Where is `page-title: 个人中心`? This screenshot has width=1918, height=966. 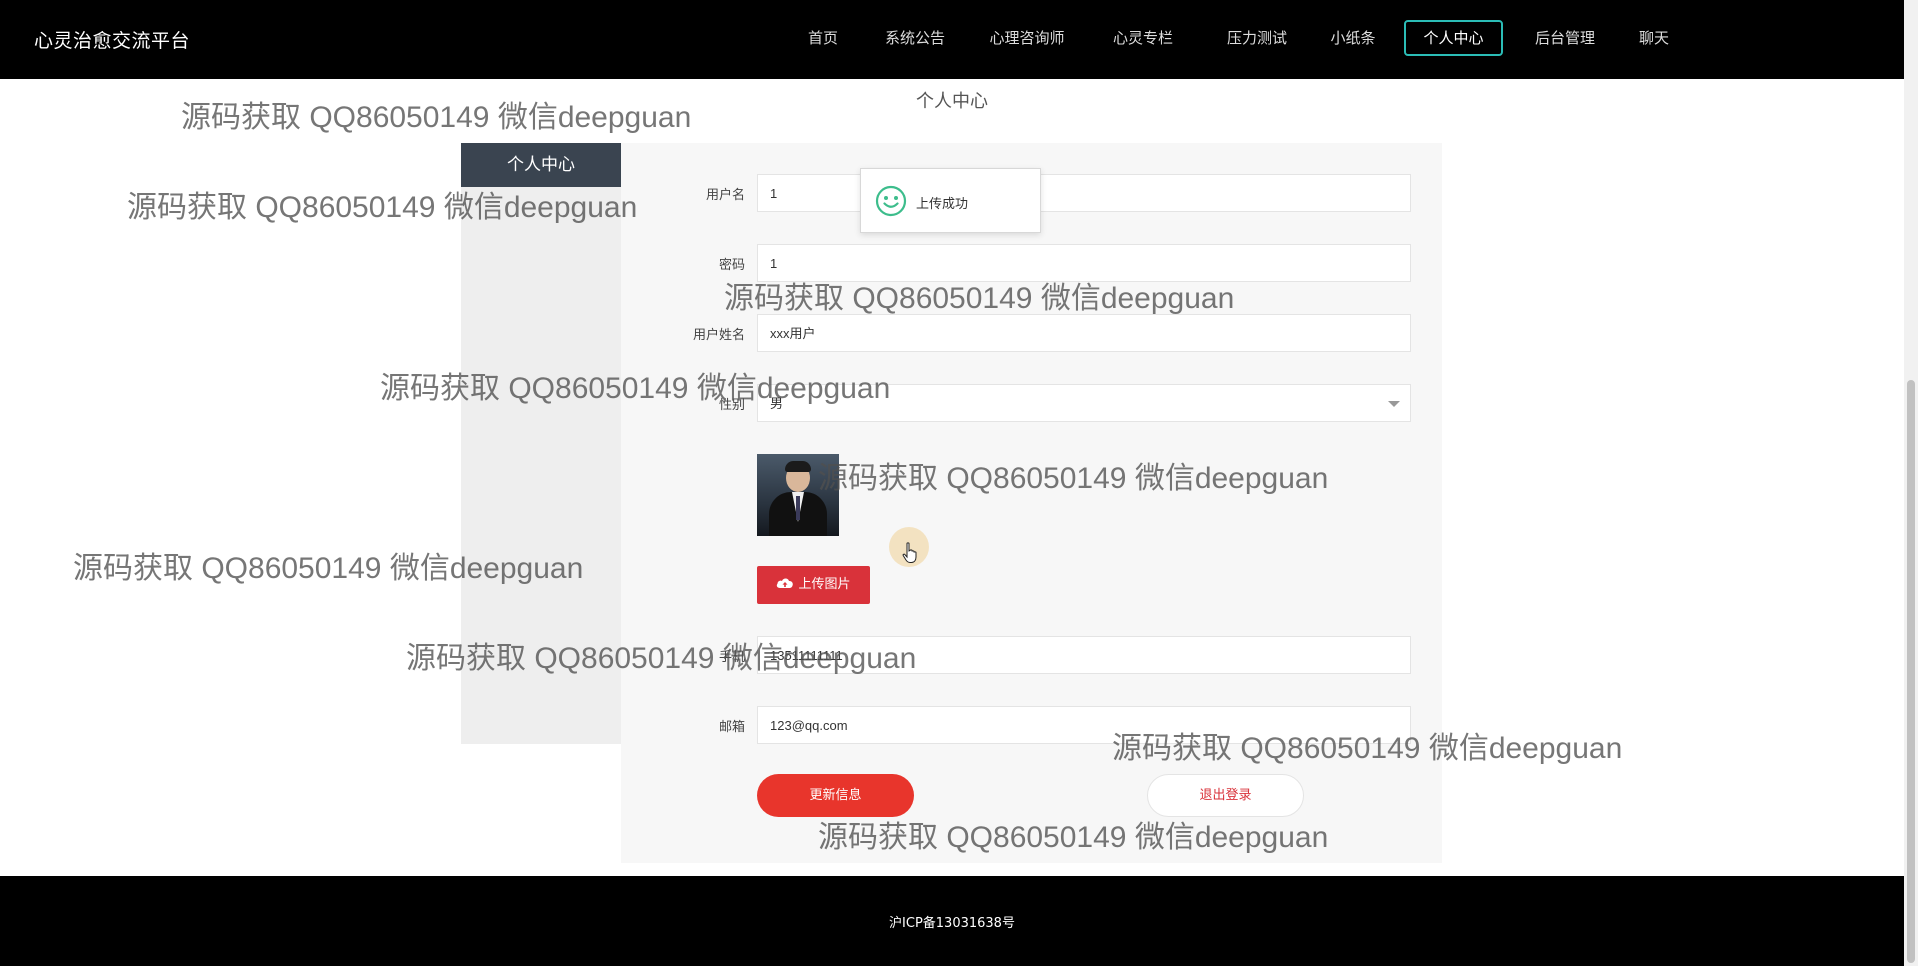
page-title: 个人中心 is located at coordinates (952, 101).